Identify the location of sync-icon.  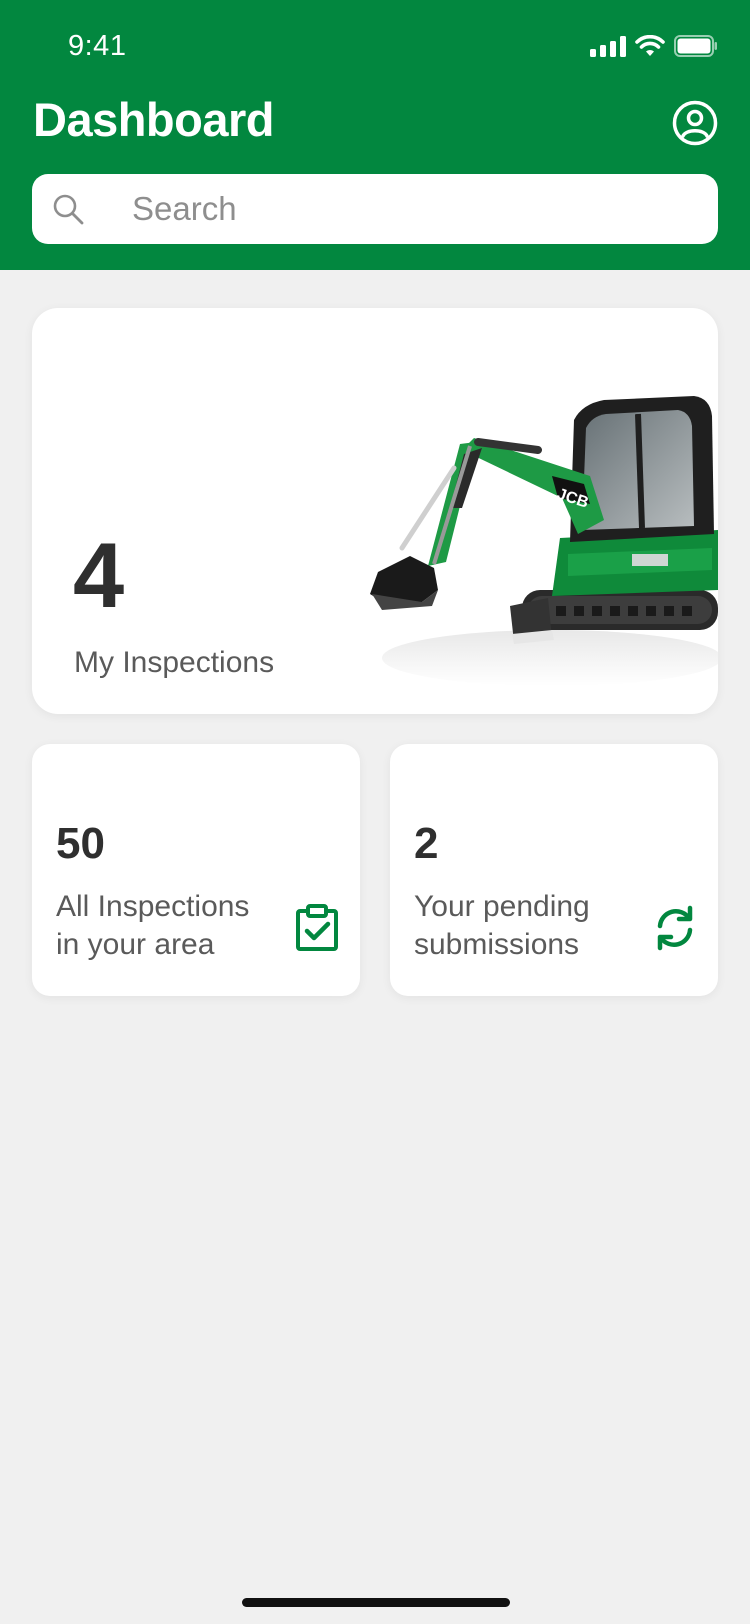
(675, 928).